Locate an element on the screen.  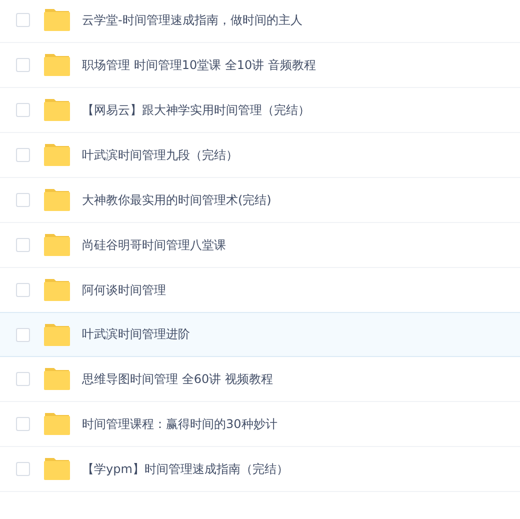
folder-name: 叶武滨时间管理九段（完结） is located at coordinates (160, 155).